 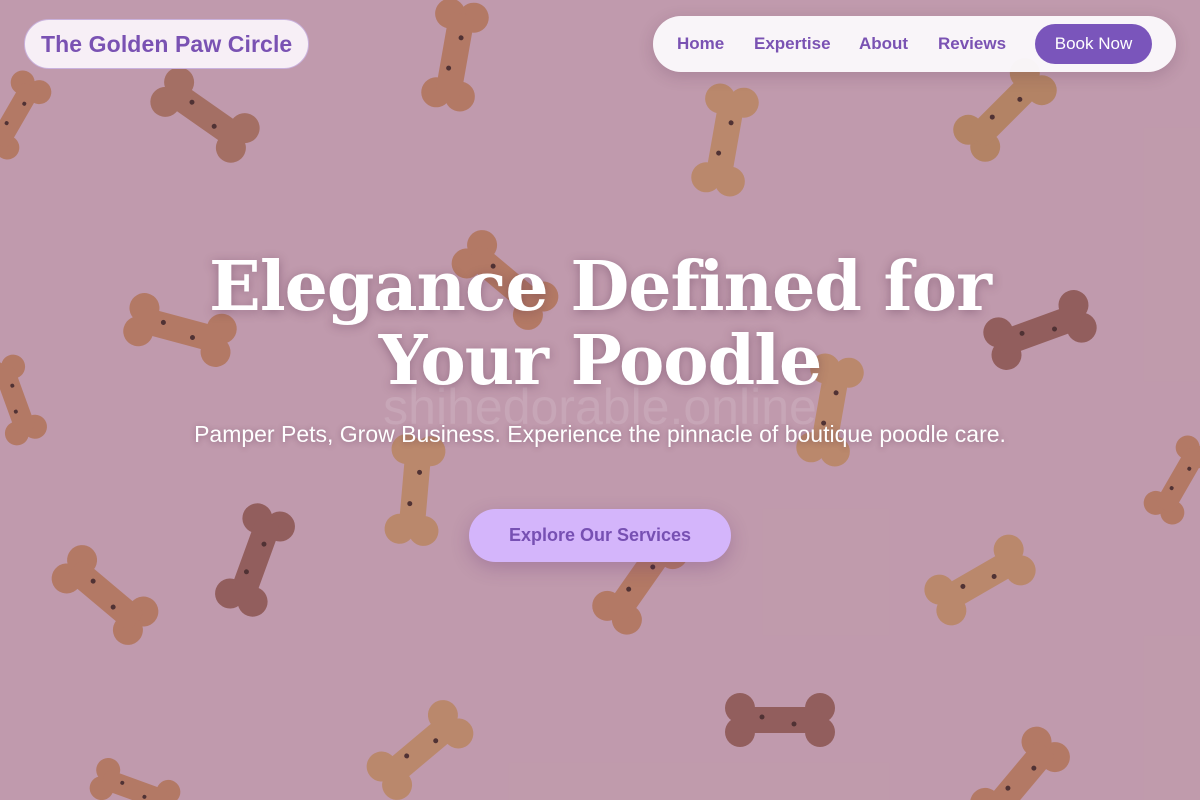 I want to click on book-now-button: Book Now, so click(x=1093, y=44).